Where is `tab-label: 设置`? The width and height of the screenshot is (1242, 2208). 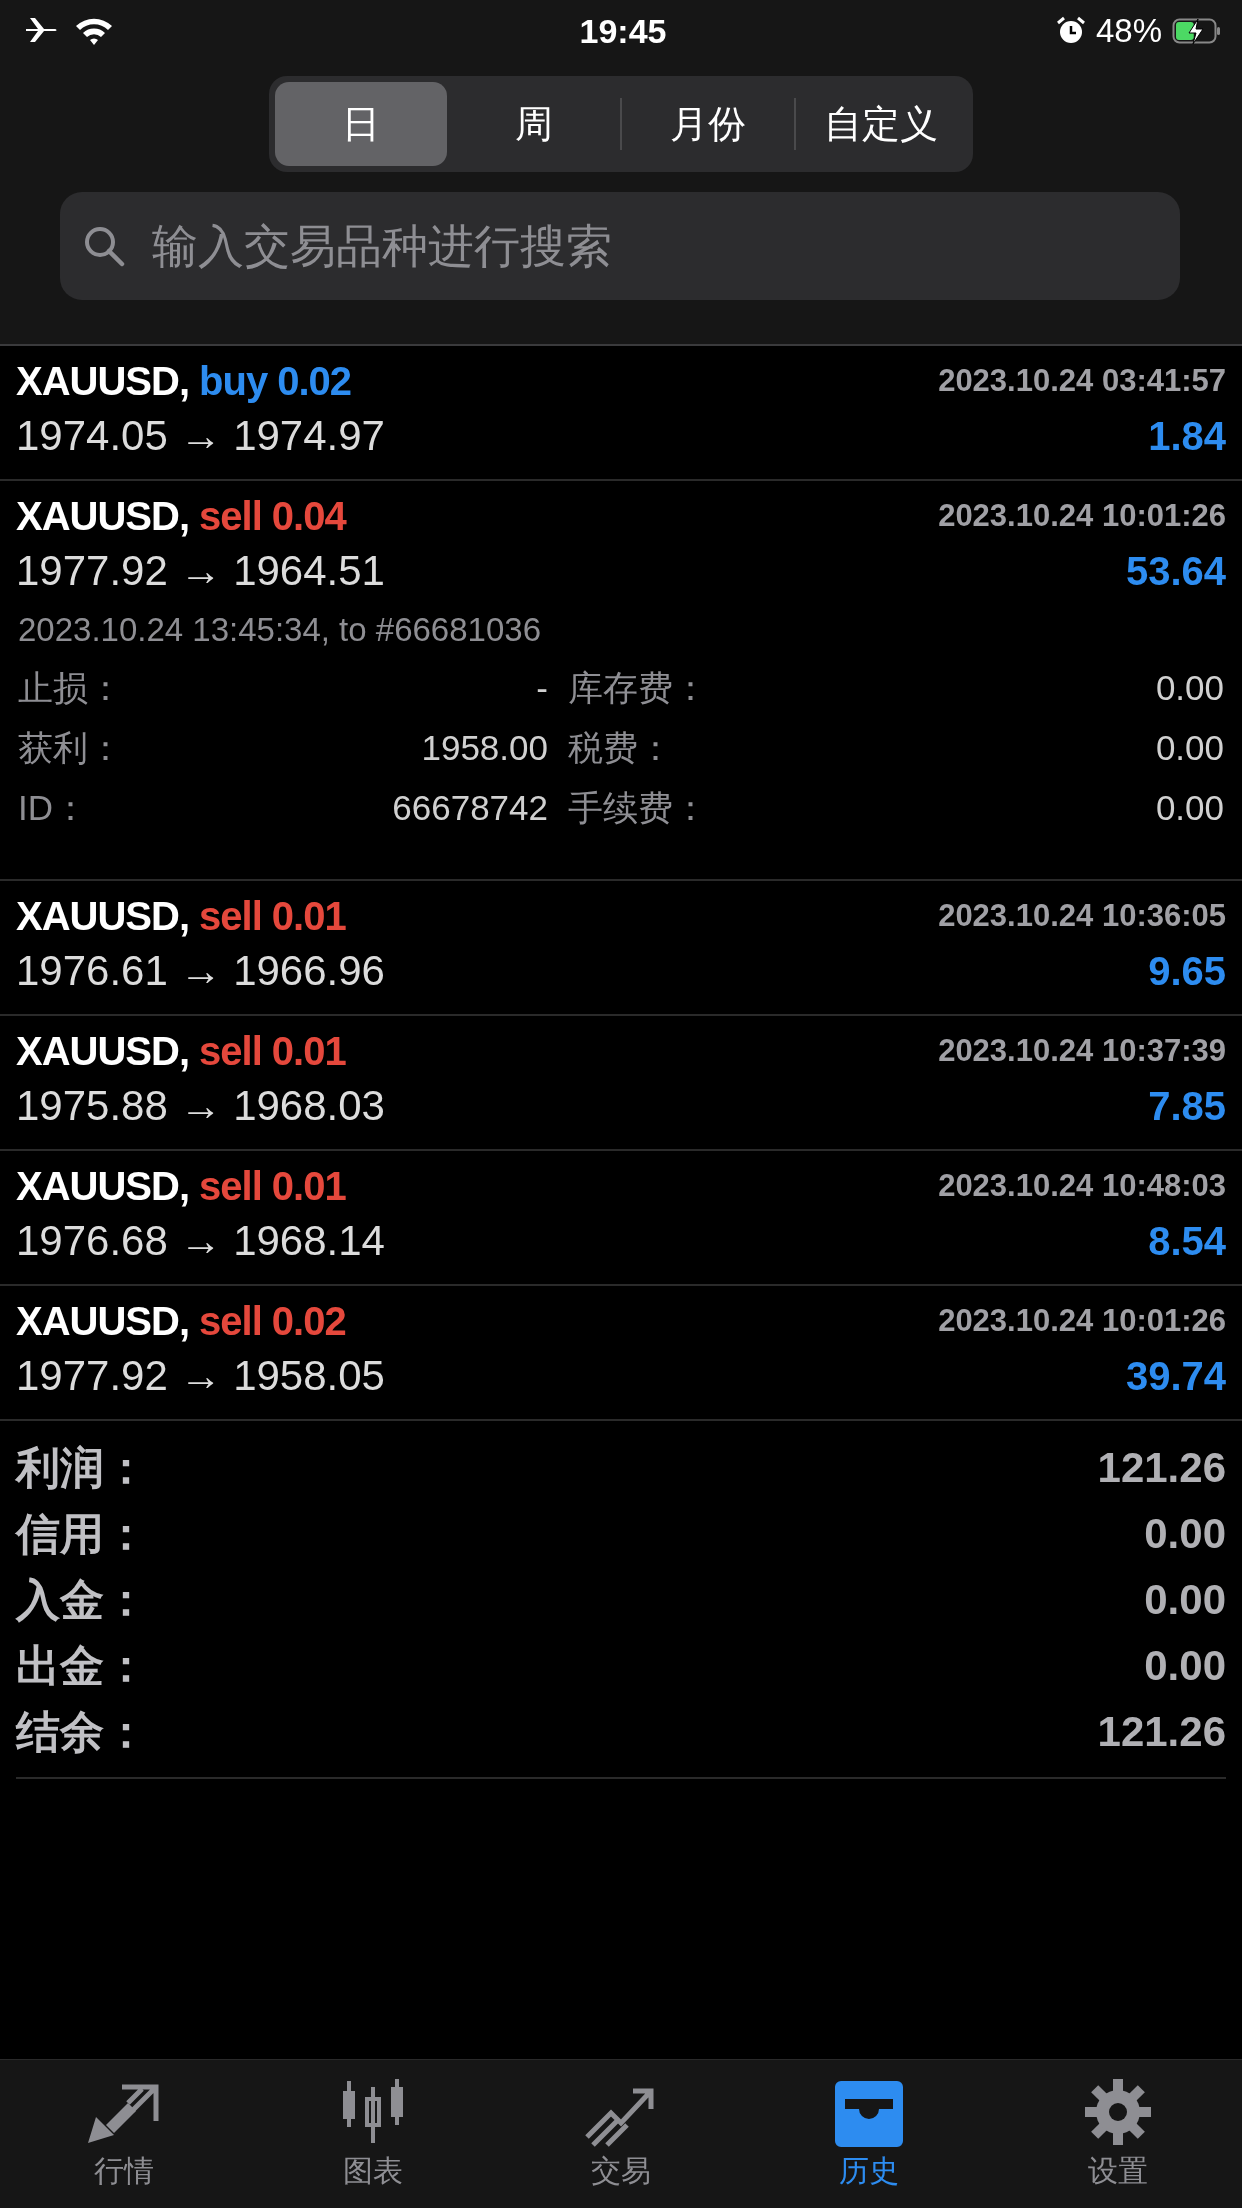
tab-label: 设置 is located at coordinates (1117, 2170).